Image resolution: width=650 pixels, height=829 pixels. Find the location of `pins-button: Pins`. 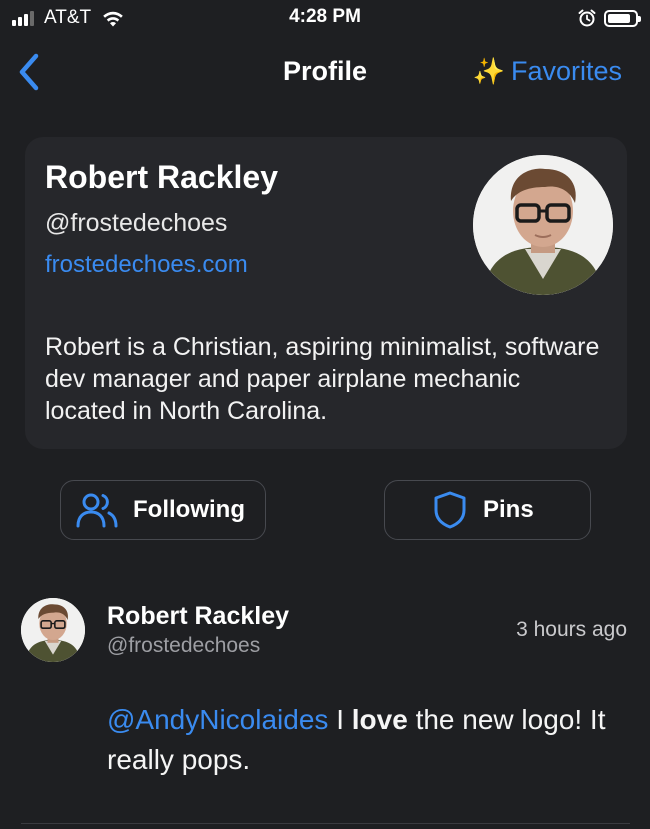

pins-button: Pins is located at coordinates (487, 510).